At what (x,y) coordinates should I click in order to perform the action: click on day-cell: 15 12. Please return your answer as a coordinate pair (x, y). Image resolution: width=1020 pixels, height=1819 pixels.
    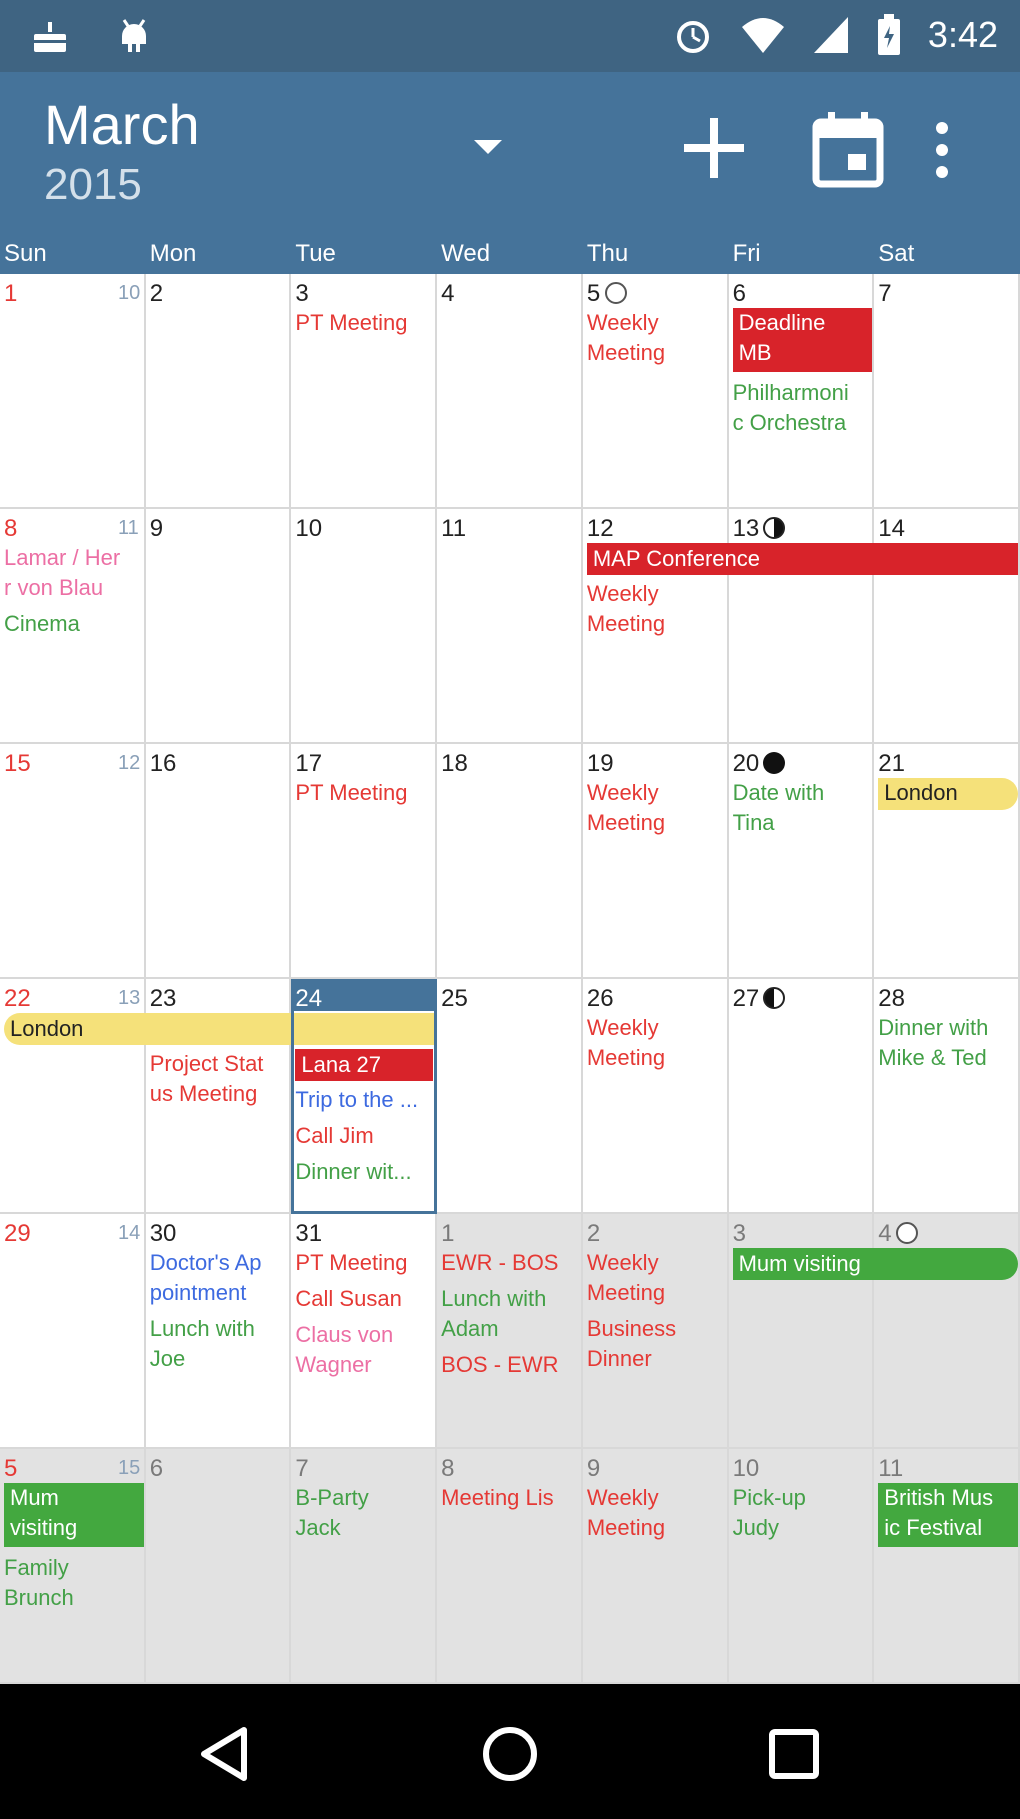
    Looking at the image, I should click on (73, 861).